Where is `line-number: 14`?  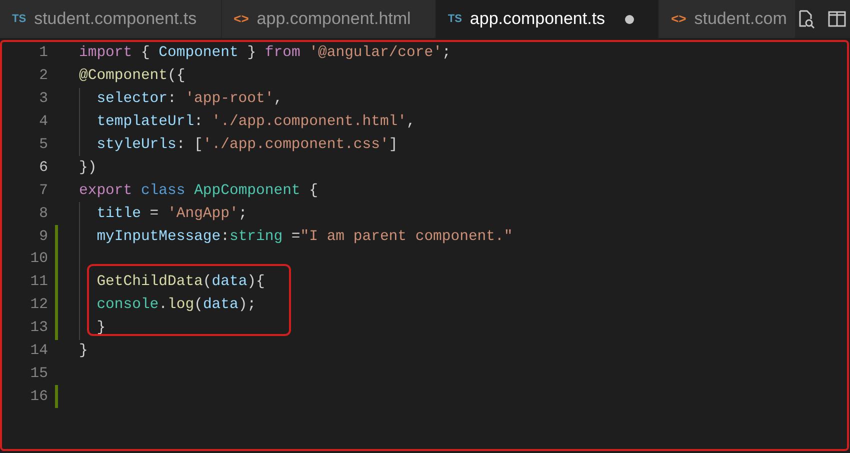
line-number: 14 is located at coordinates (38, 351).